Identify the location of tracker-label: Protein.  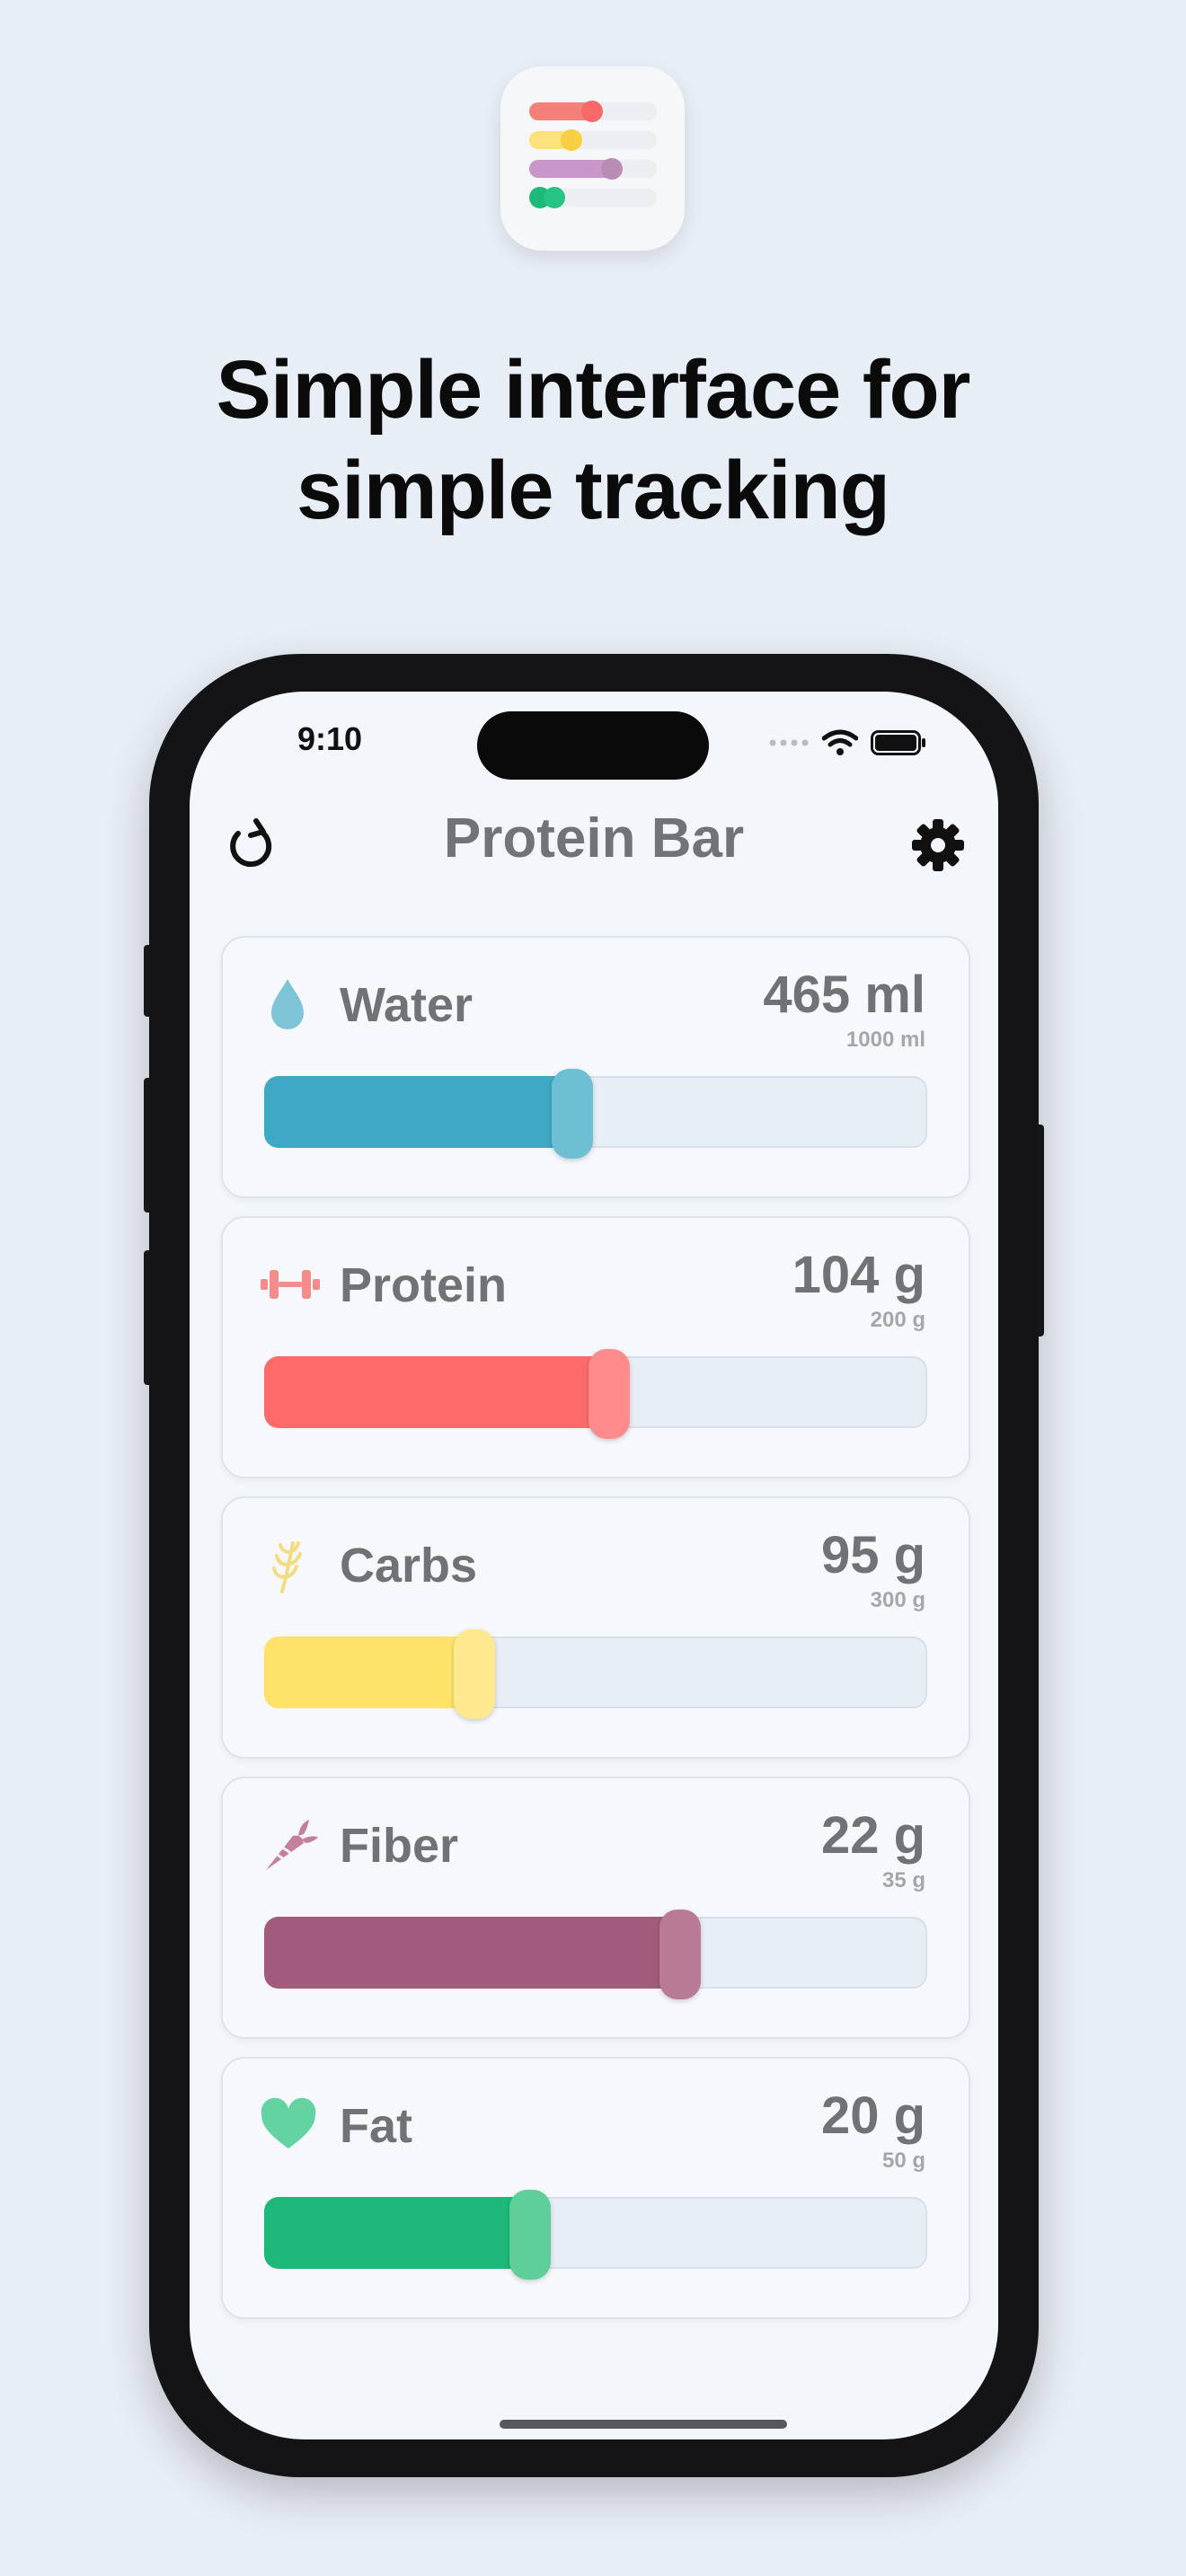
(424, 1285).